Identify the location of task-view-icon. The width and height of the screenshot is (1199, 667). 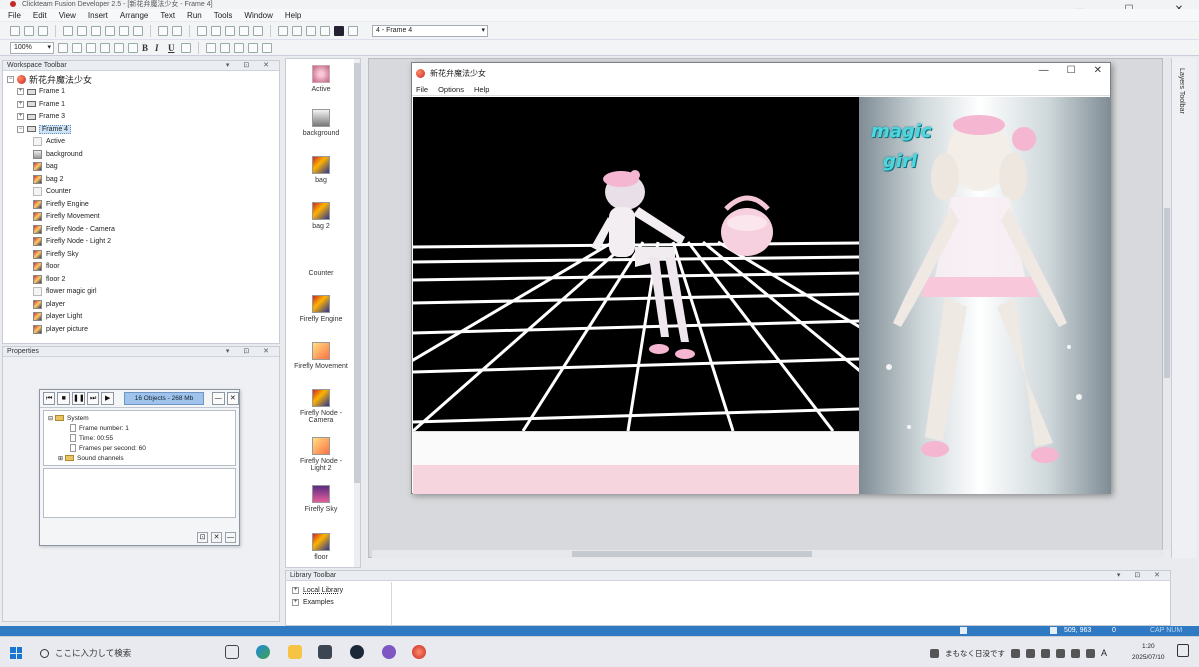
(232, 652).